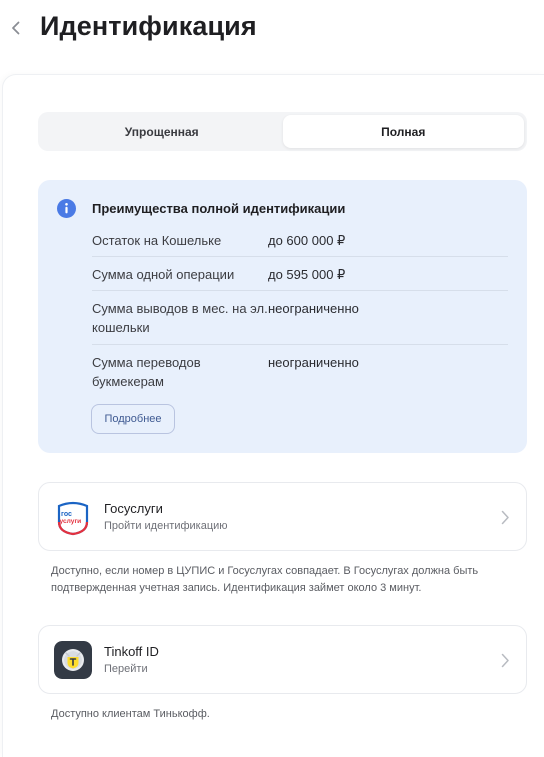 The height and width of the screenshot is (757, 544). Describe the element at coordinates (146, 372) in the screenshot. I see `benefit-label: Сумма переводов букмекерам` at that location.